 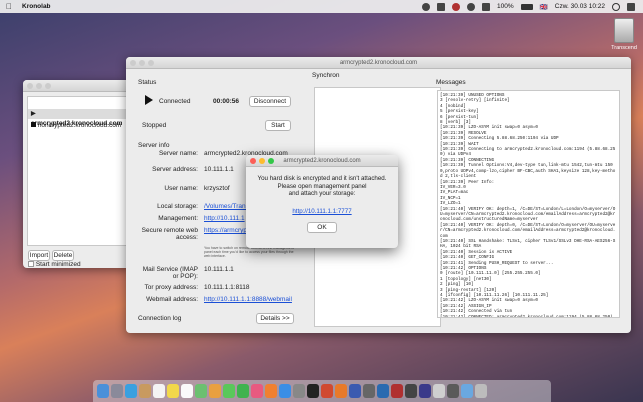 I want to click on dialog-link: http://10.111.1.1:7777, so click(x=322, y=211).